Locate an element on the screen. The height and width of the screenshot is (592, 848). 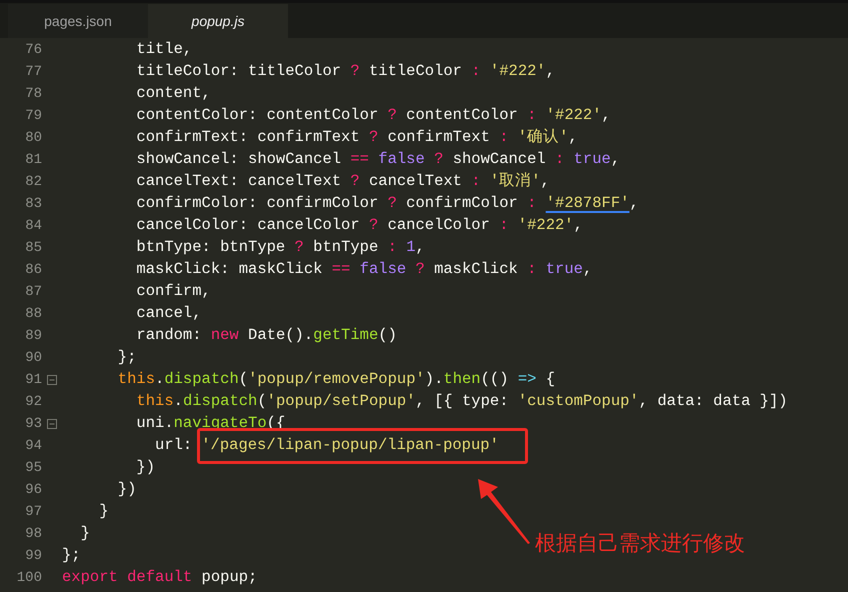
line-number: 95 is located at coordinates (33, 468).